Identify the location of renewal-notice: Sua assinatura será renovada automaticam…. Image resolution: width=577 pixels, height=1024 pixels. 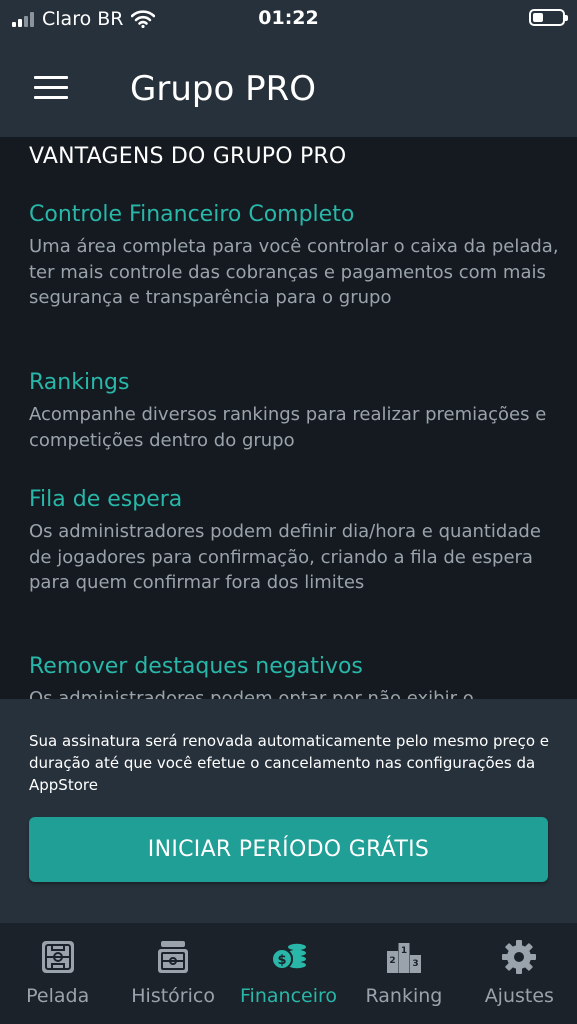
(289, 763).